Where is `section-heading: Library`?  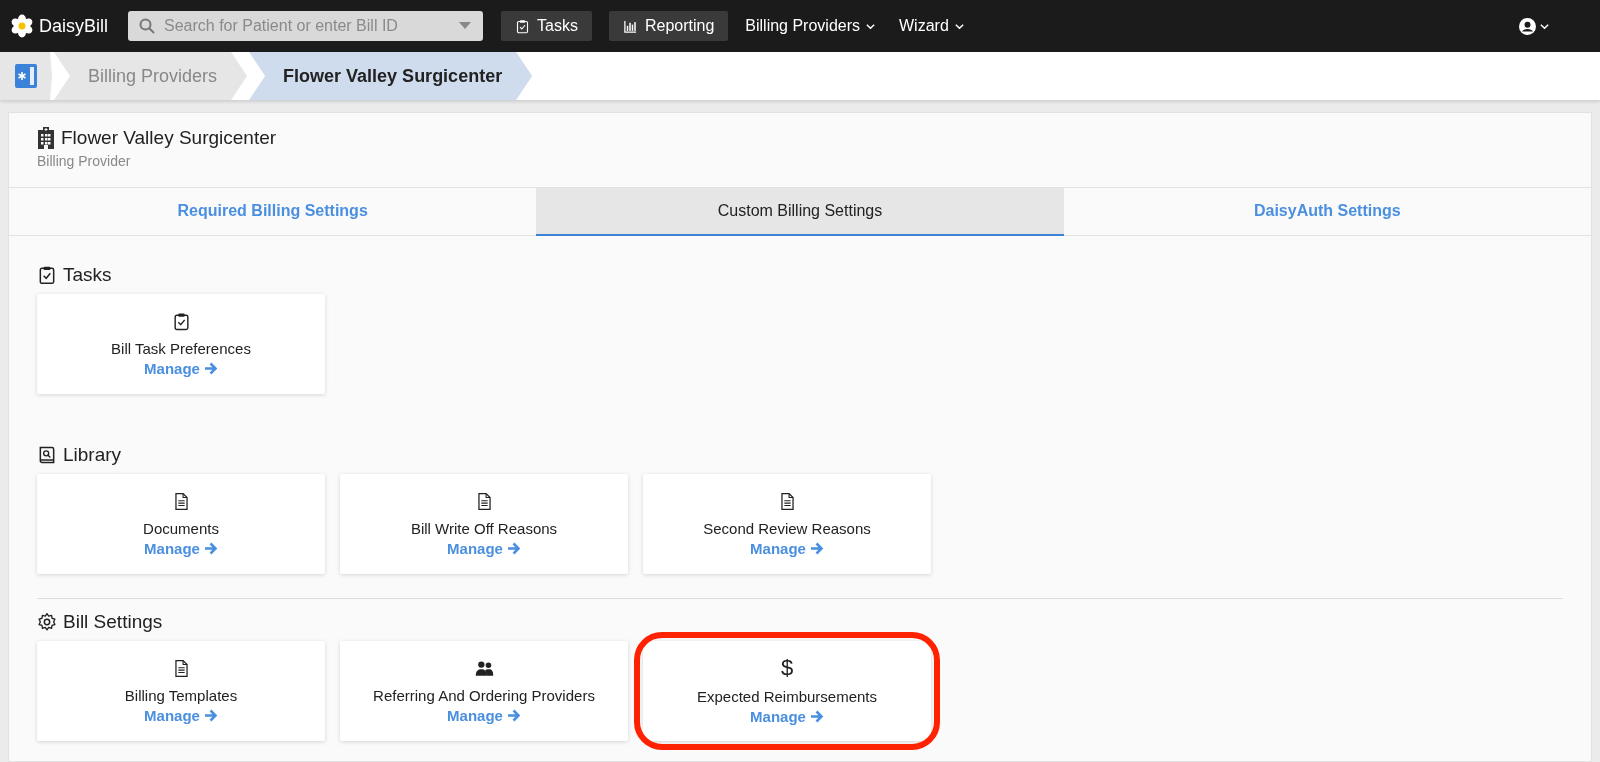 section-heading: Library is located at coordinates (92, 455).